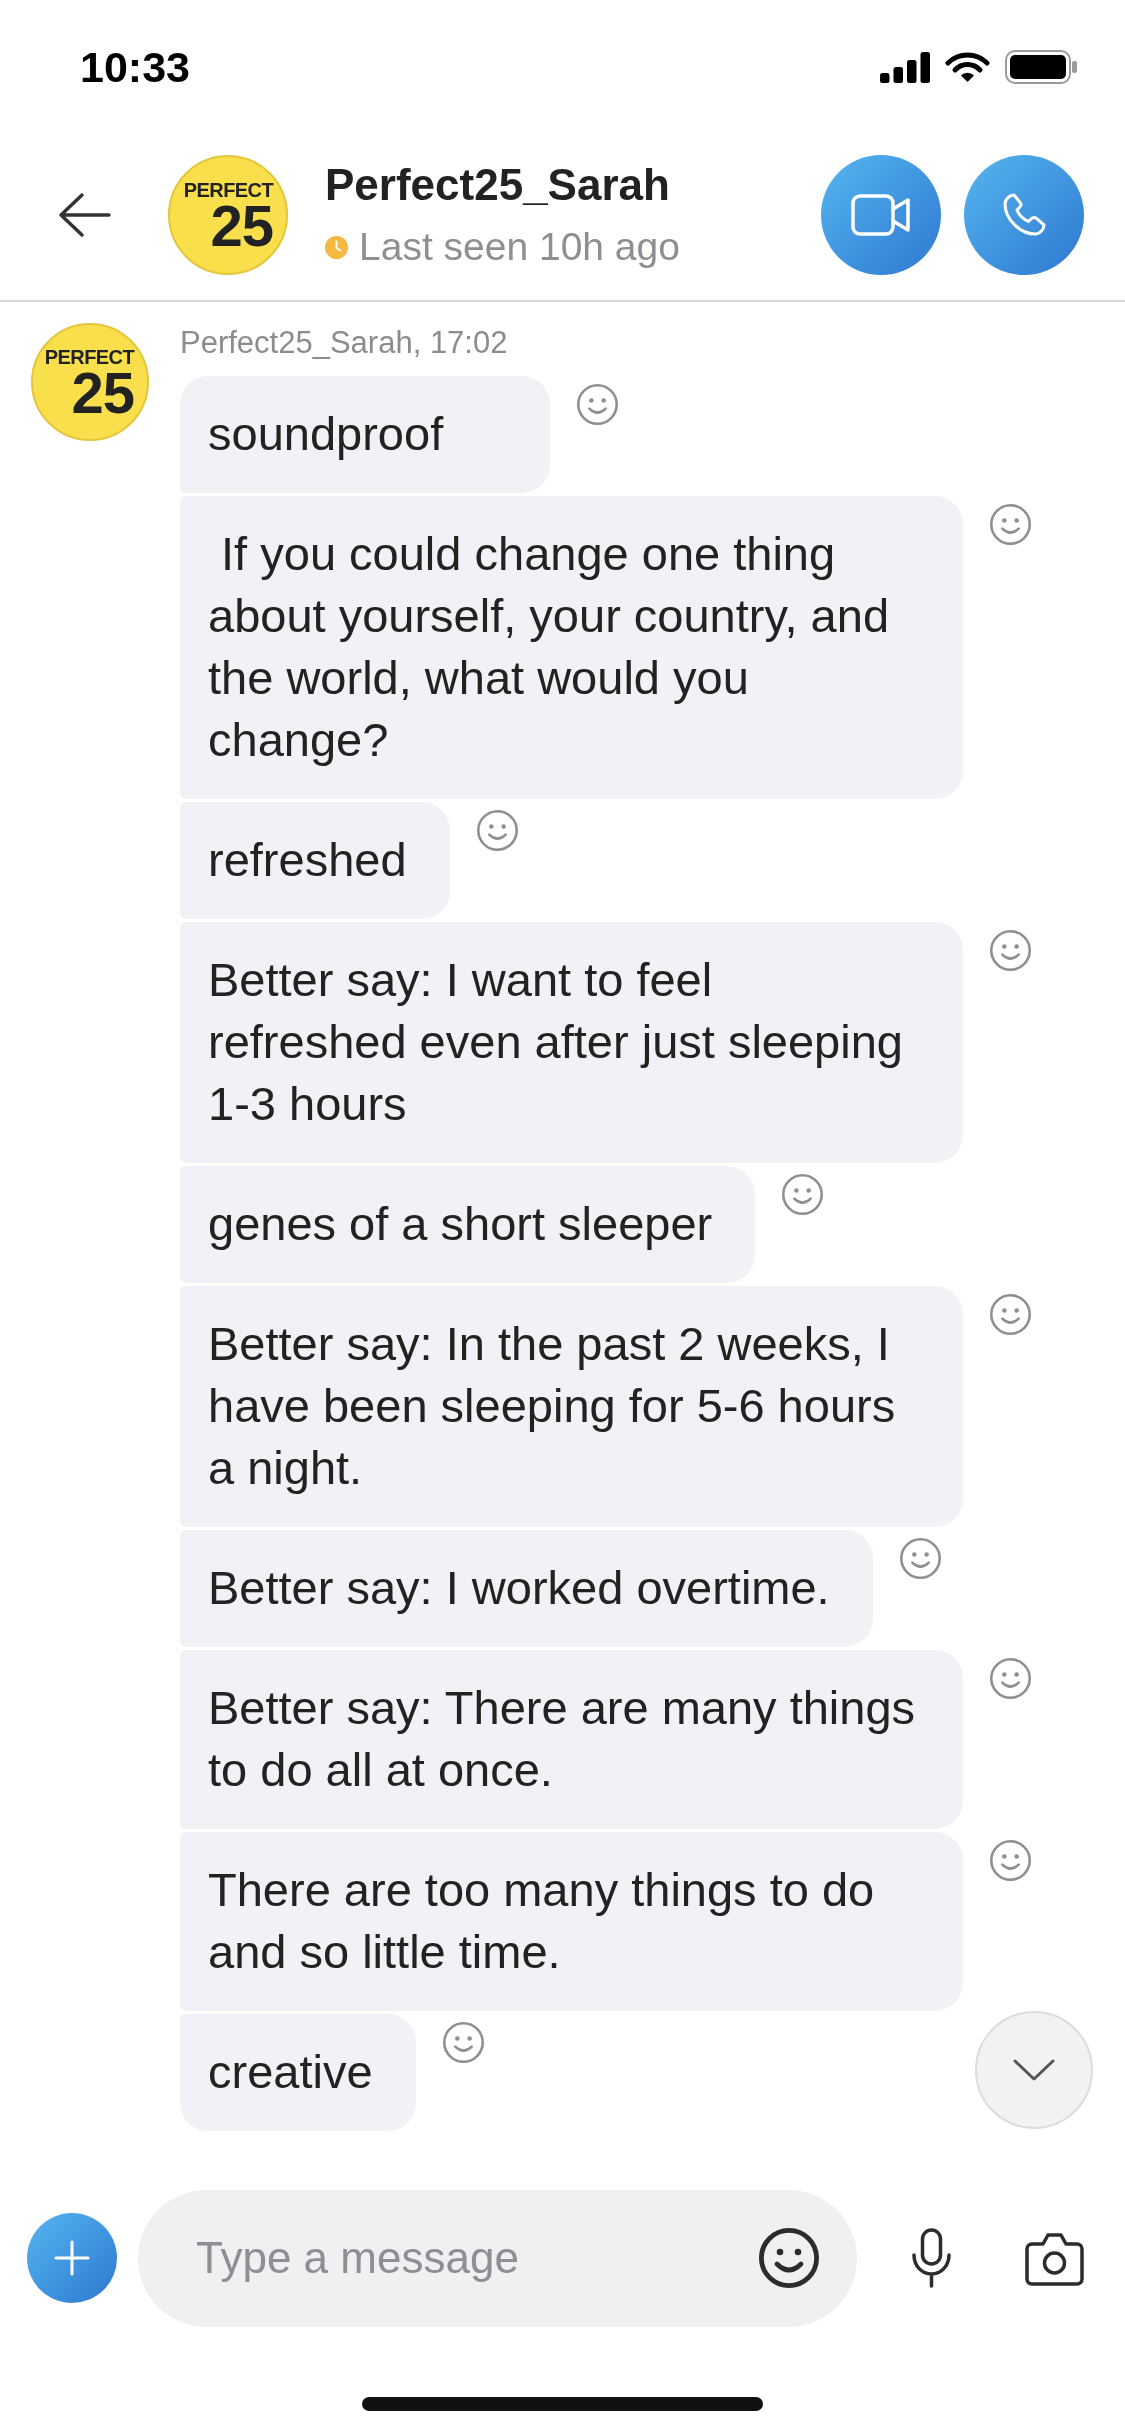 Image resolution: width=1125 pixels, height=2436 pixels. Describe the element at coordinates (1041, 67) in the screenshot. I see `battery-icon` at that location.